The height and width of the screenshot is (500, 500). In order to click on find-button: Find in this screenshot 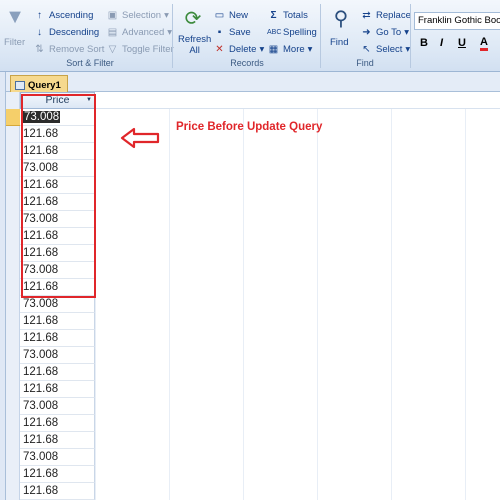, I will do `click(339, 42)`.